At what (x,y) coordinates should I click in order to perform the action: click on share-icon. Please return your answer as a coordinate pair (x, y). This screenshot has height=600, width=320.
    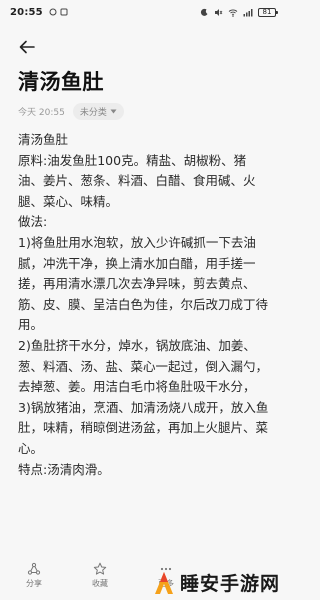
    Looking at the image, I should click on (34, 568).